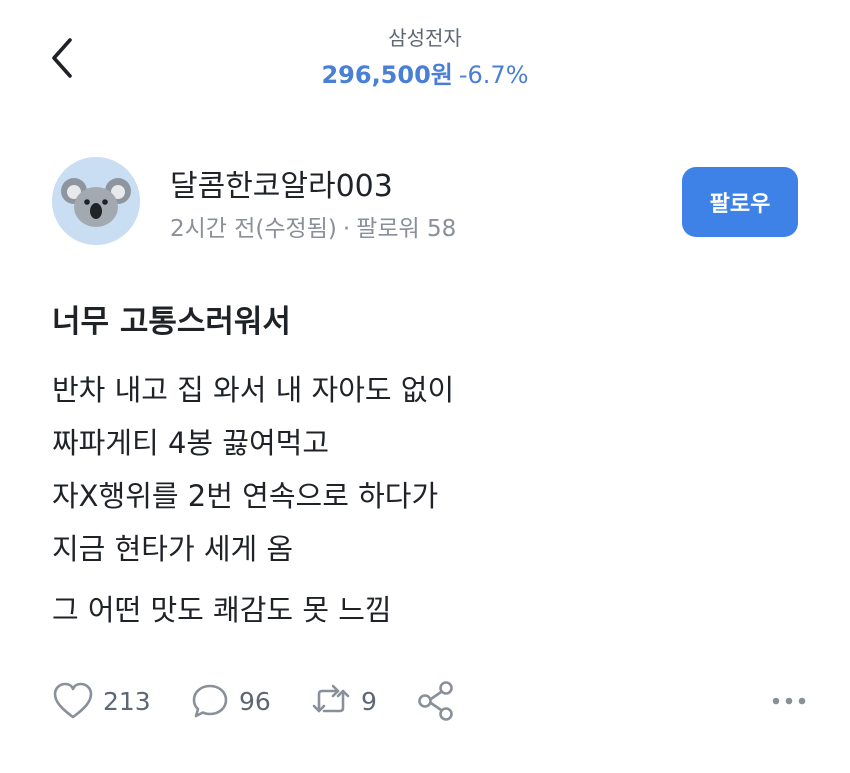 The image size is (850, 773). I want to click on follow-button: 팔로우, so click(740, 202).